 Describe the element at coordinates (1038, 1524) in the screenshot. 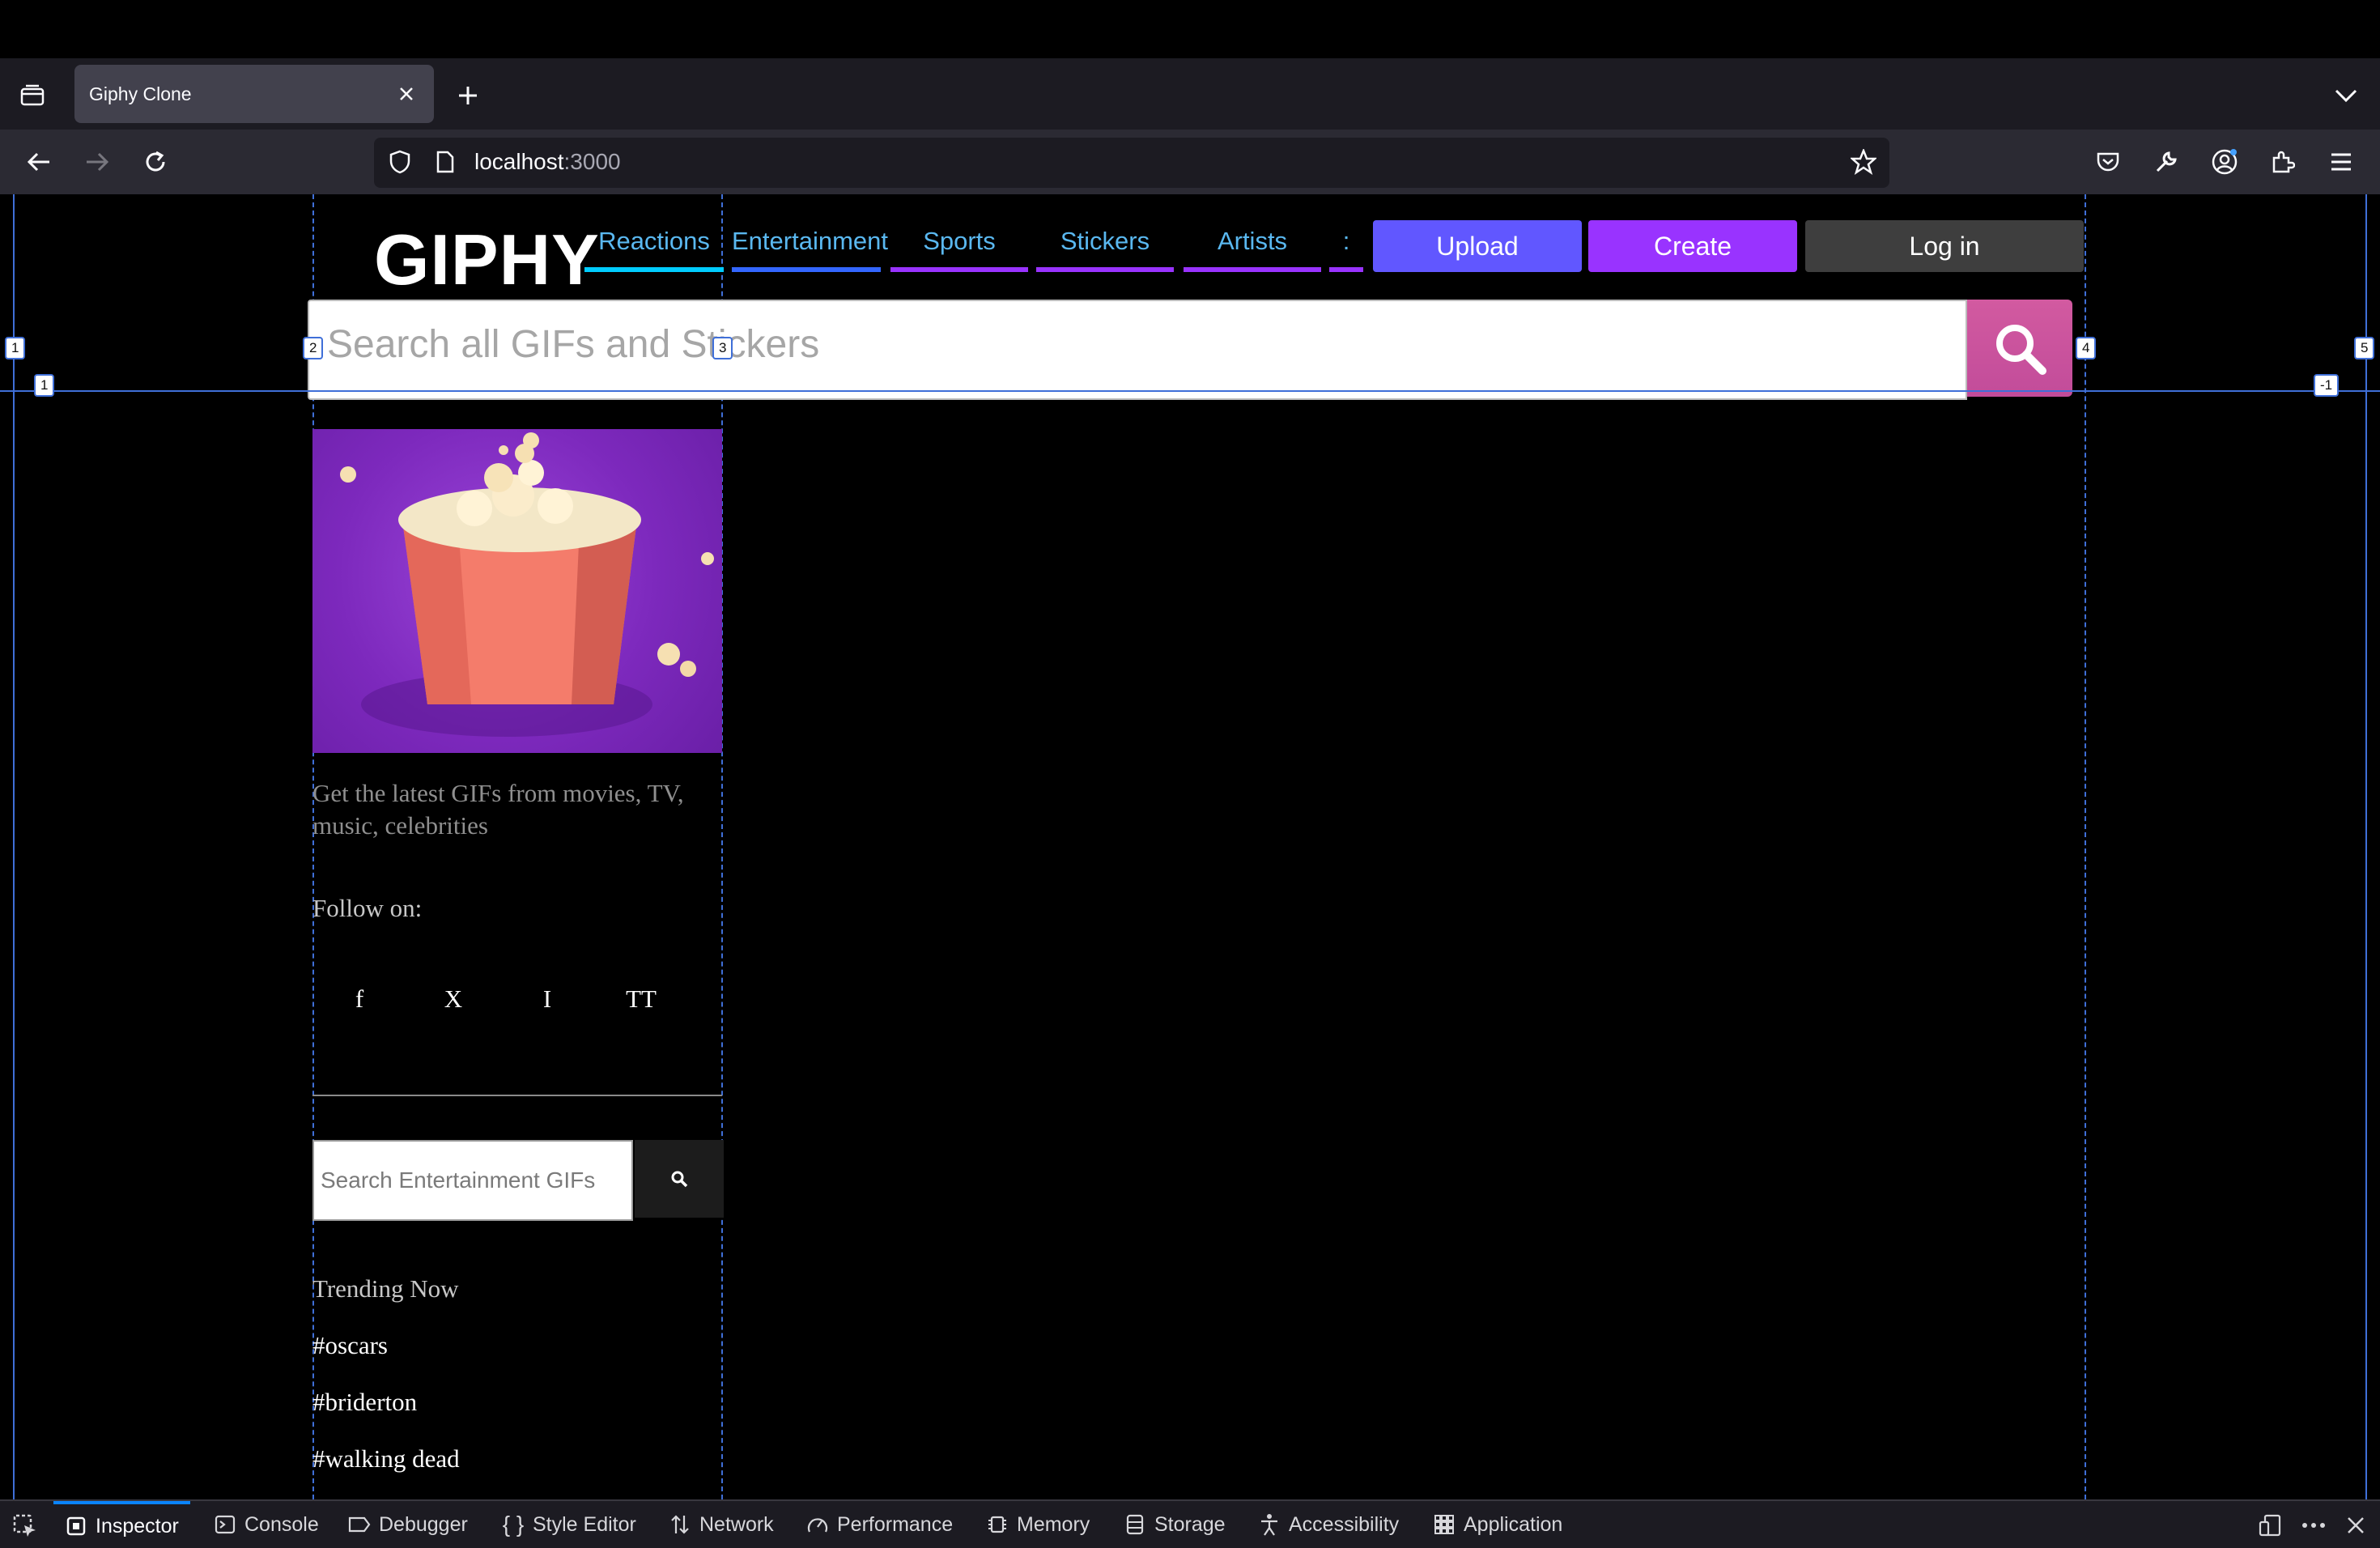

I see `devtools-tab-memory: Memory` at that location.